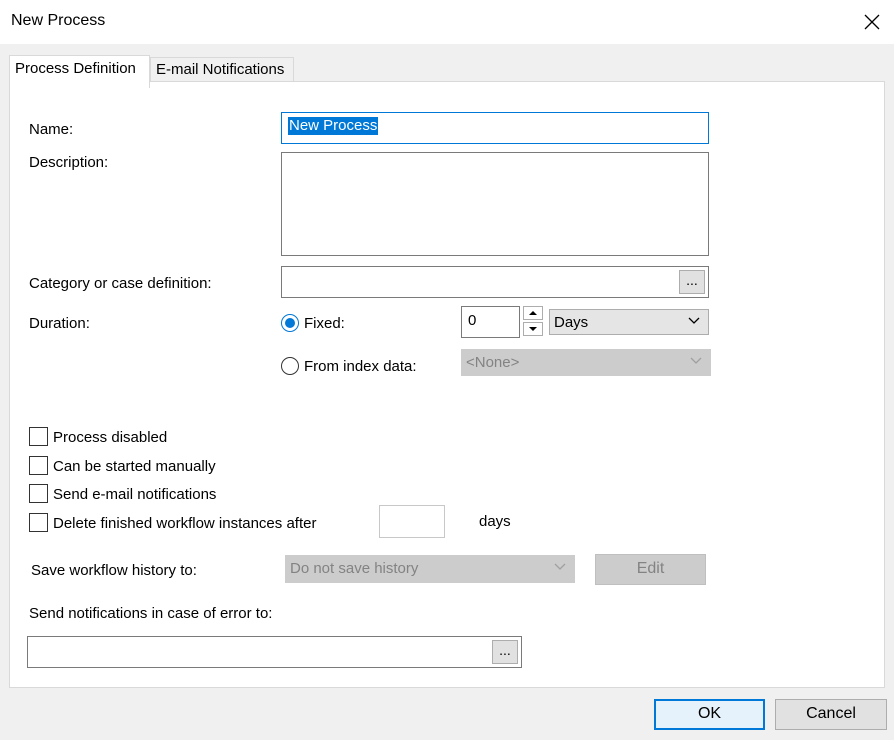  What do you see at coordinates (135, 494) in the screenshot?
I see `send-email-label: Send e-mail notifications` at bounding box center [135, 494].